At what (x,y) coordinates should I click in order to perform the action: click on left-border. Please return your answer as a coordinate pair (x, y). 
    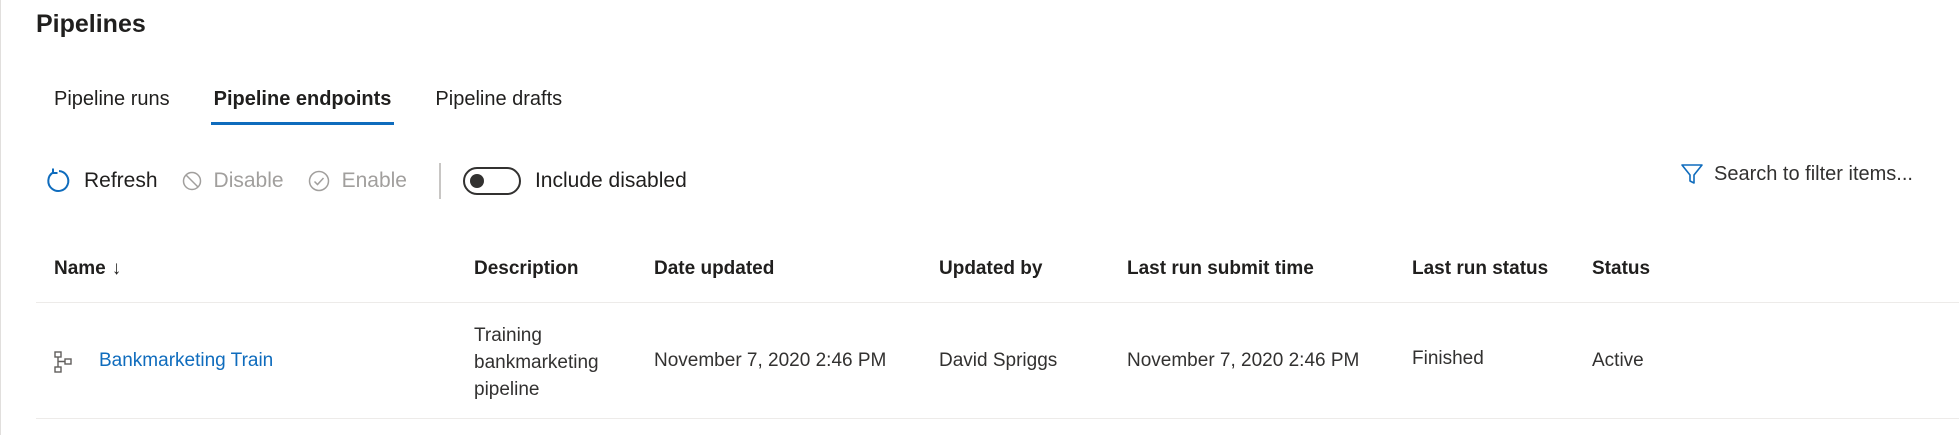
    Looking at the image, I should click on (0, 217).